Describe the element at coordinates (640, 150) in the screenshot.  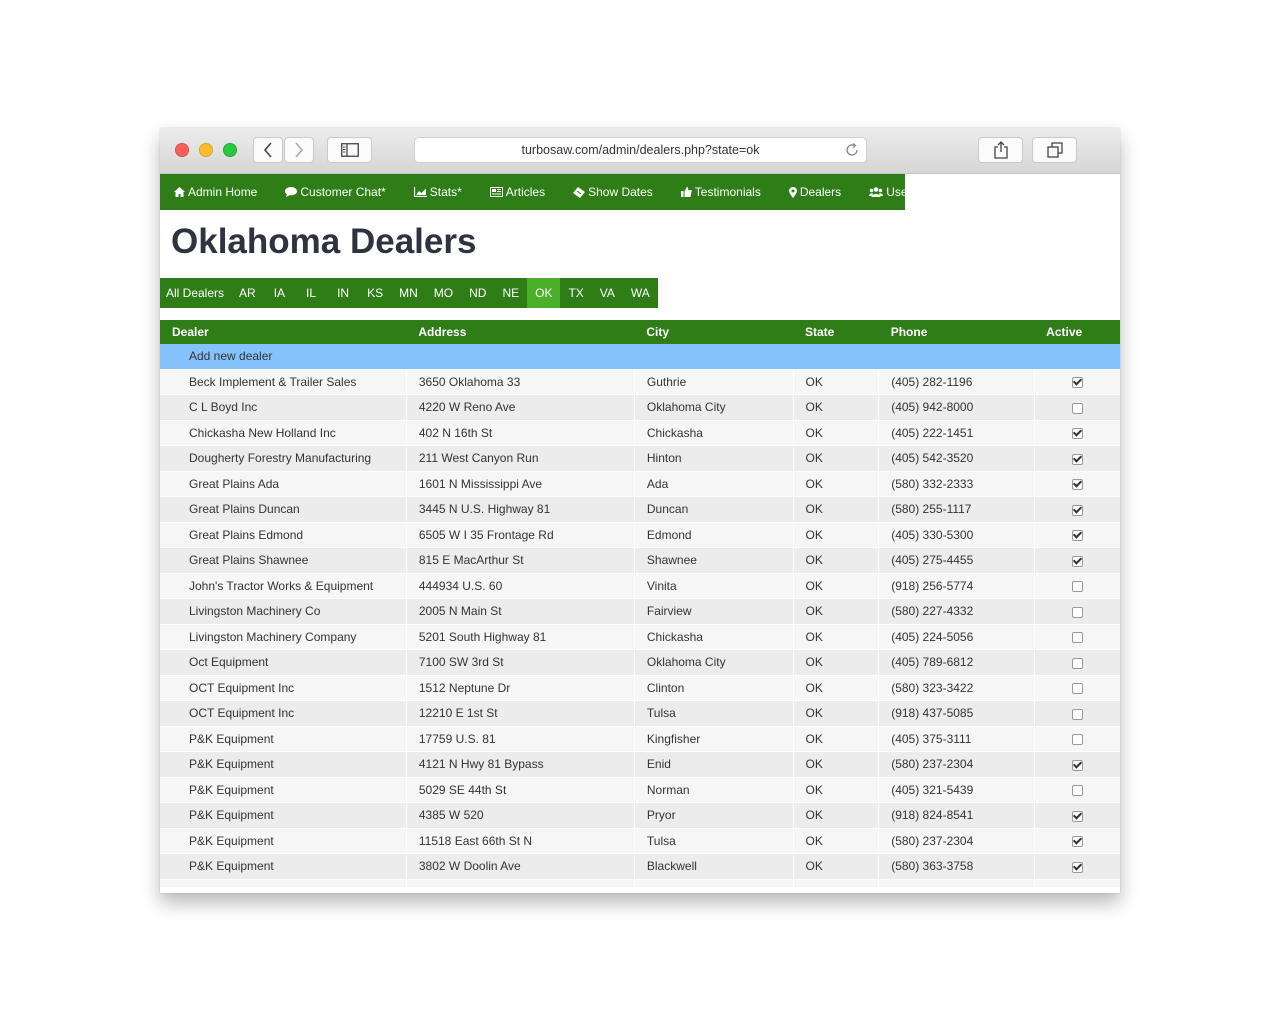
I see `address-bar: turbosaw.com/admin/dealers.php?state=ok` at that location.